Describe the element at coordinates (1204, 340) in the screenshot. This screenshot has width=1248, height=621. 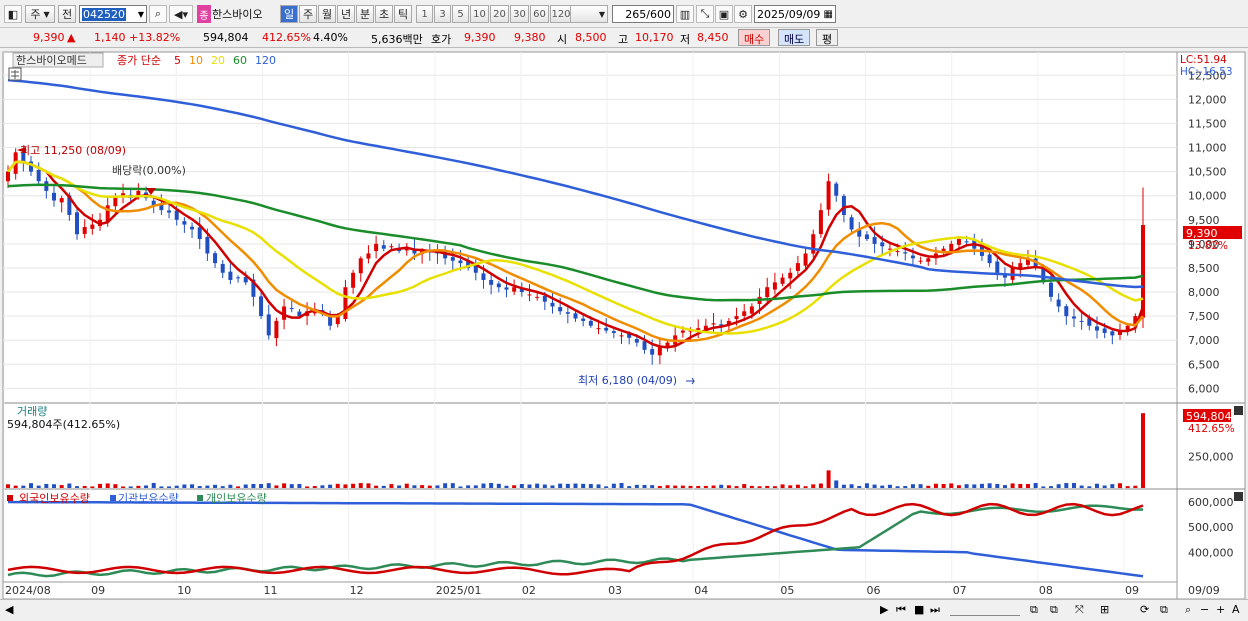
I see `y-tick-label: 7,000` at that location.